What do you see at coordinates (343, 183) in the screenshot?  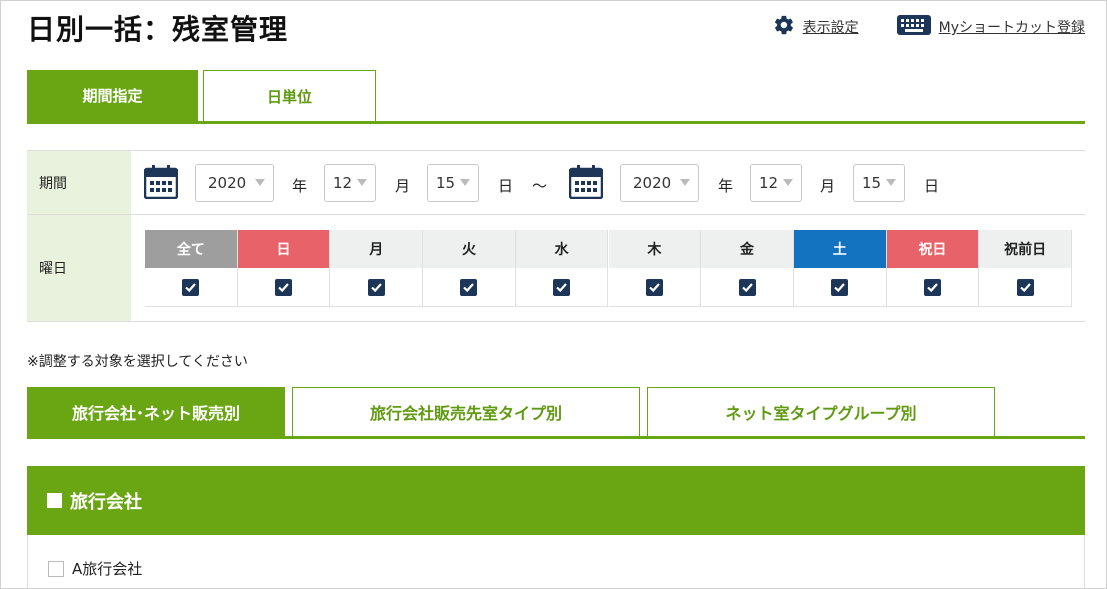 I see `start-month-value: 12` at bounding box center [343, 183].